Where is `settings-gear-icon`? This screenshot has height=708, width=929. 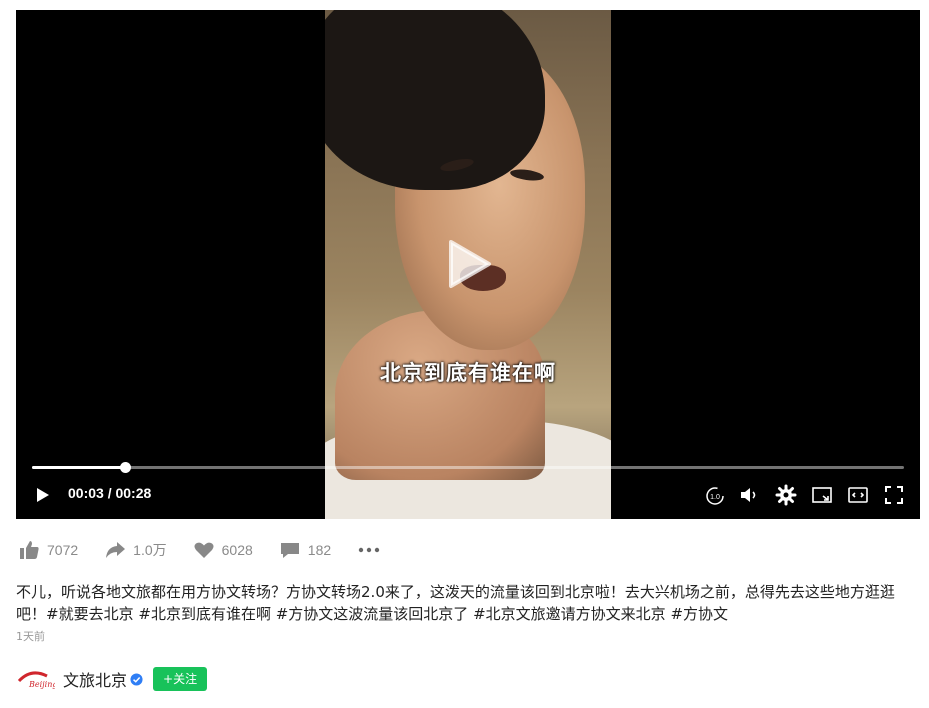
settings-gear-icon is located at coordinates (786, 495).